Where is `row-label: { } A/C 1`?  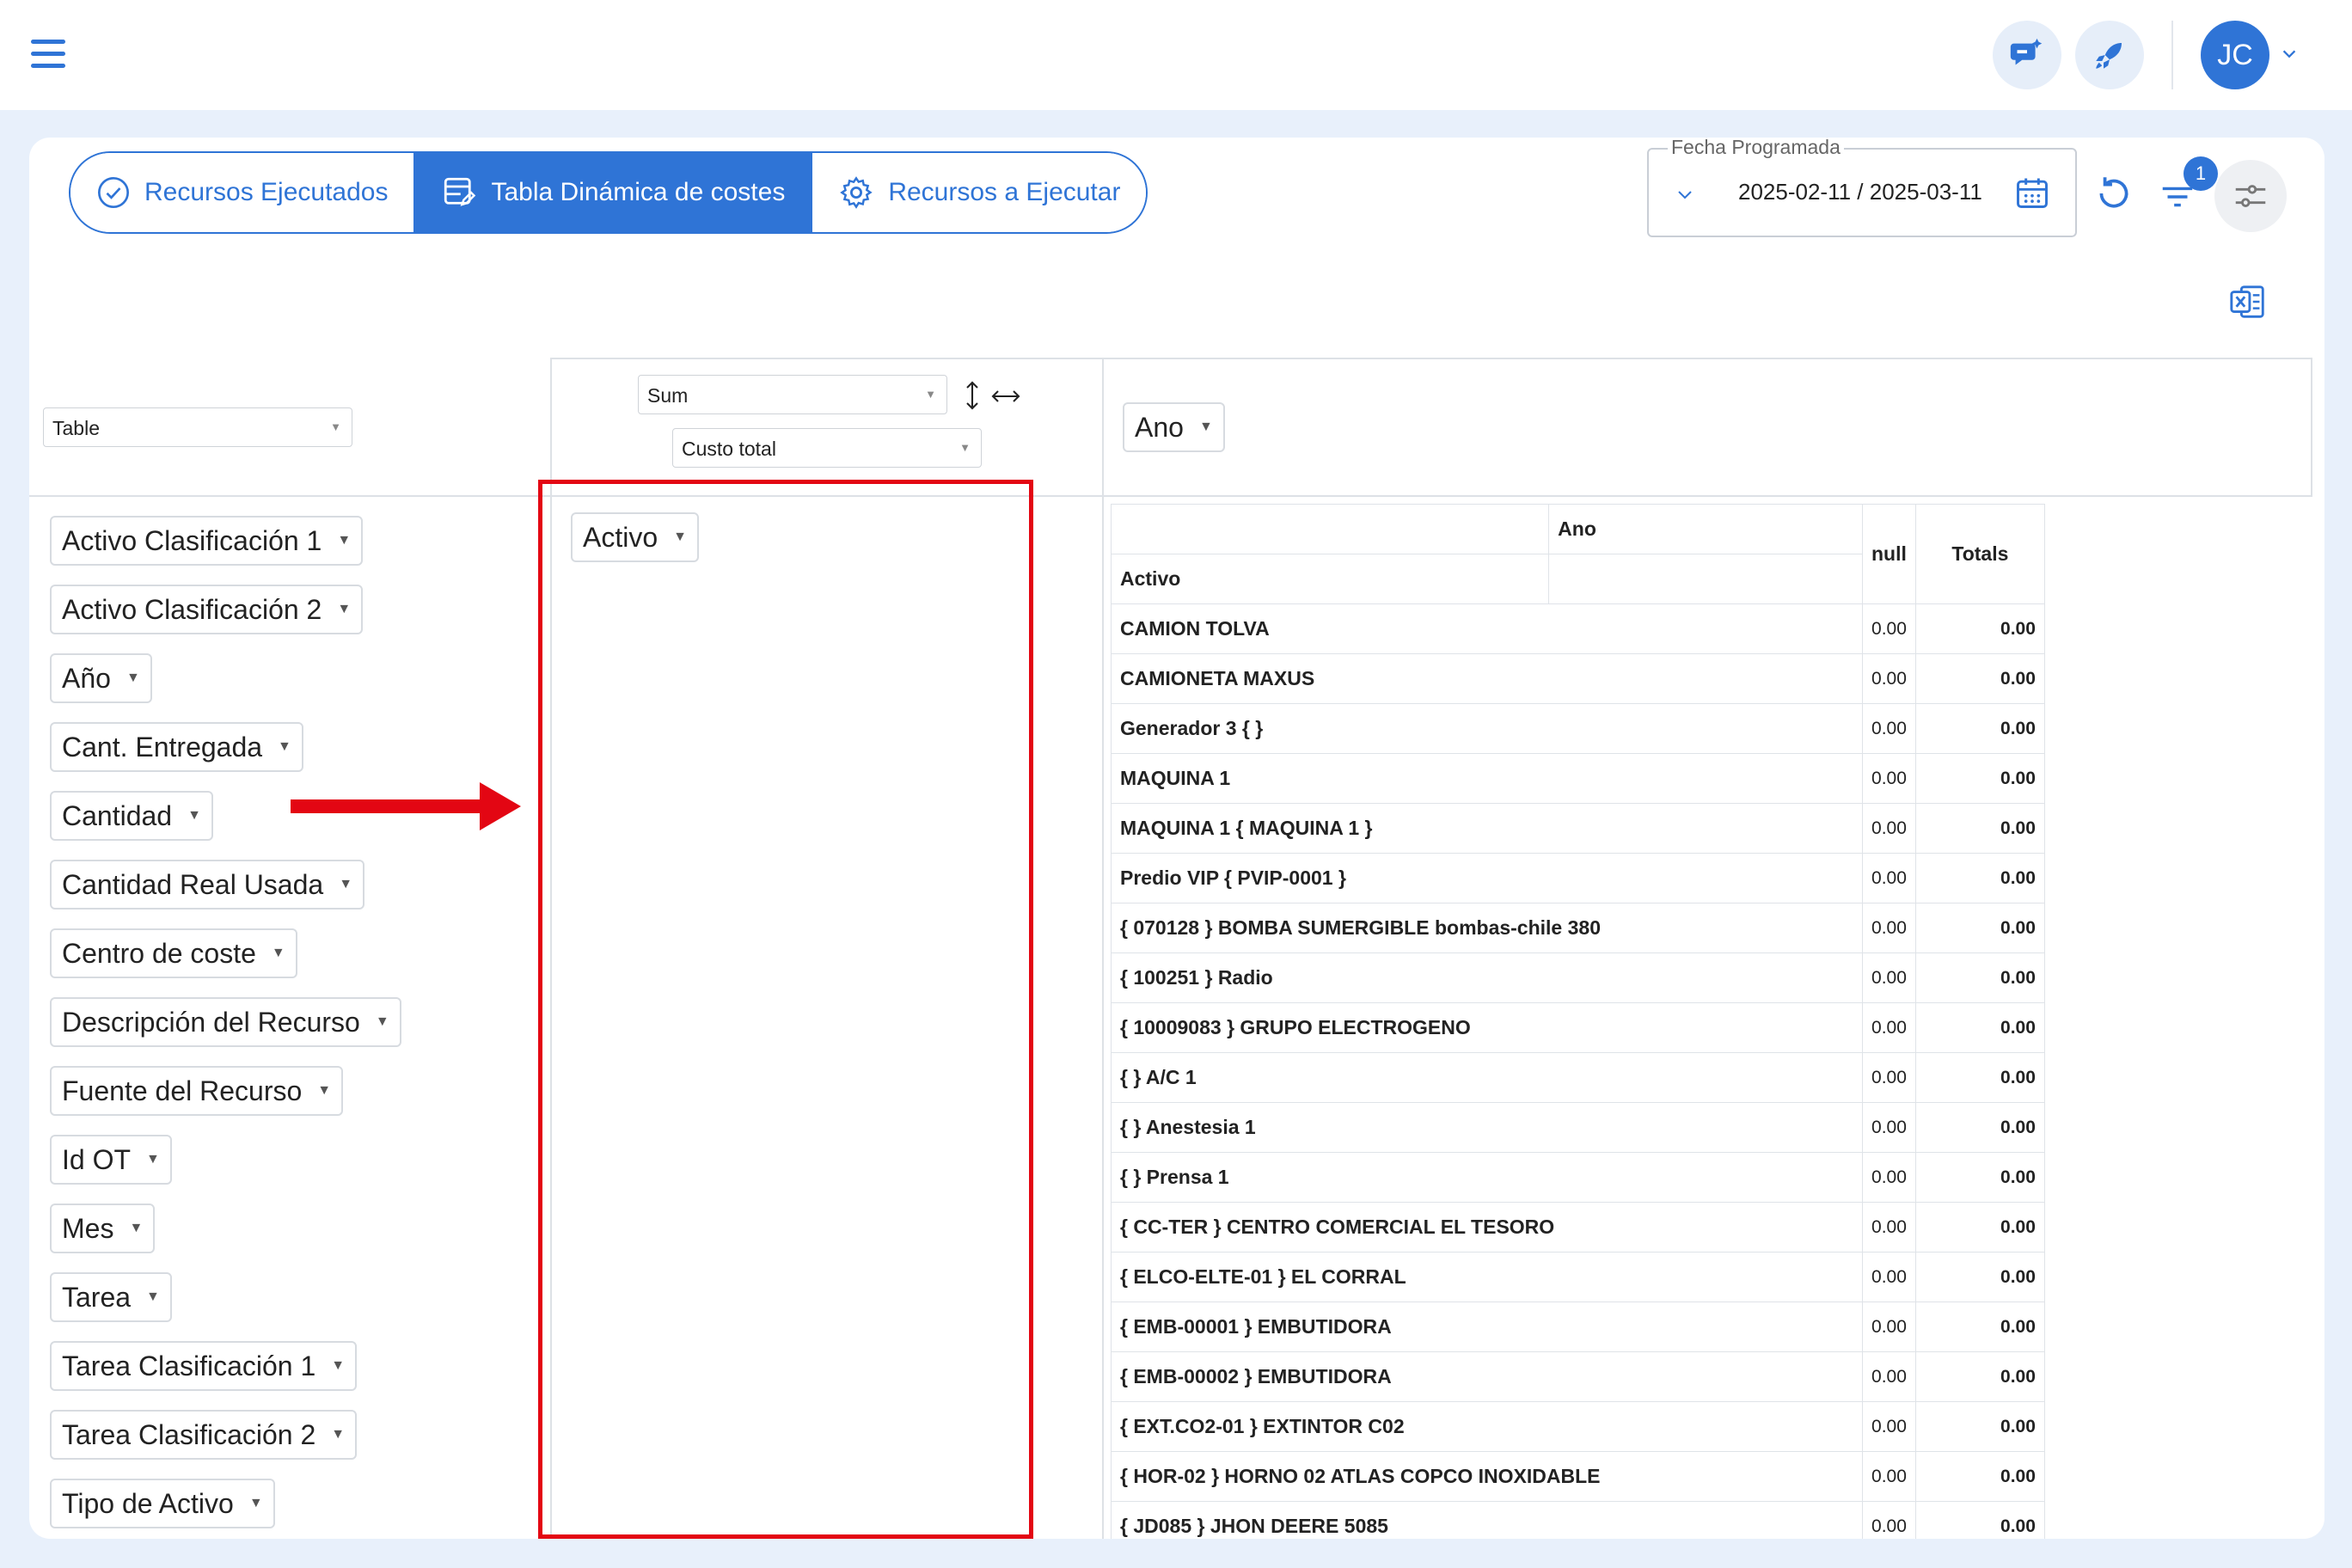
row-label: { } A/C 1 is located at coordinates (1487, 1077).